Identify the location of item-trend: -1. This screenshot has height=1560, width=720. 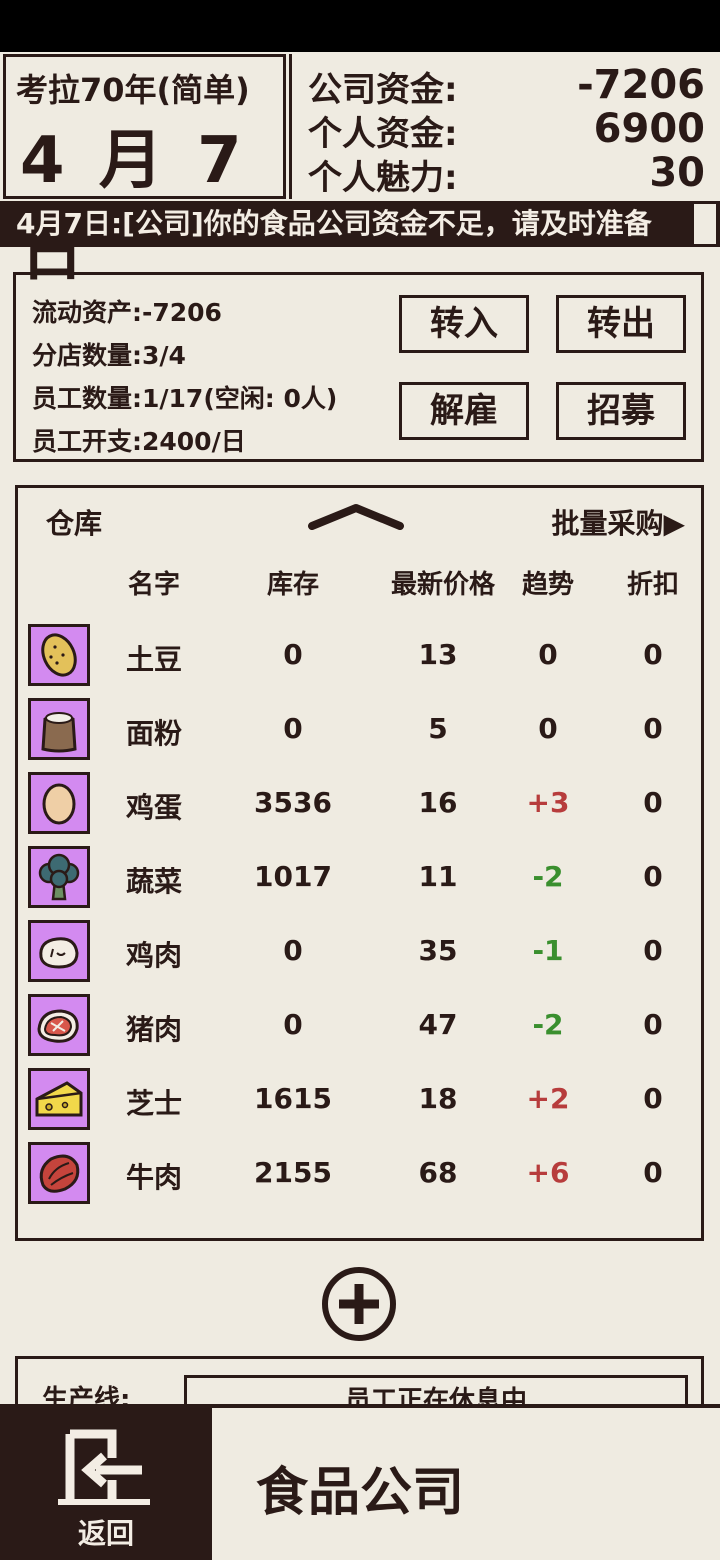
(548, 950).